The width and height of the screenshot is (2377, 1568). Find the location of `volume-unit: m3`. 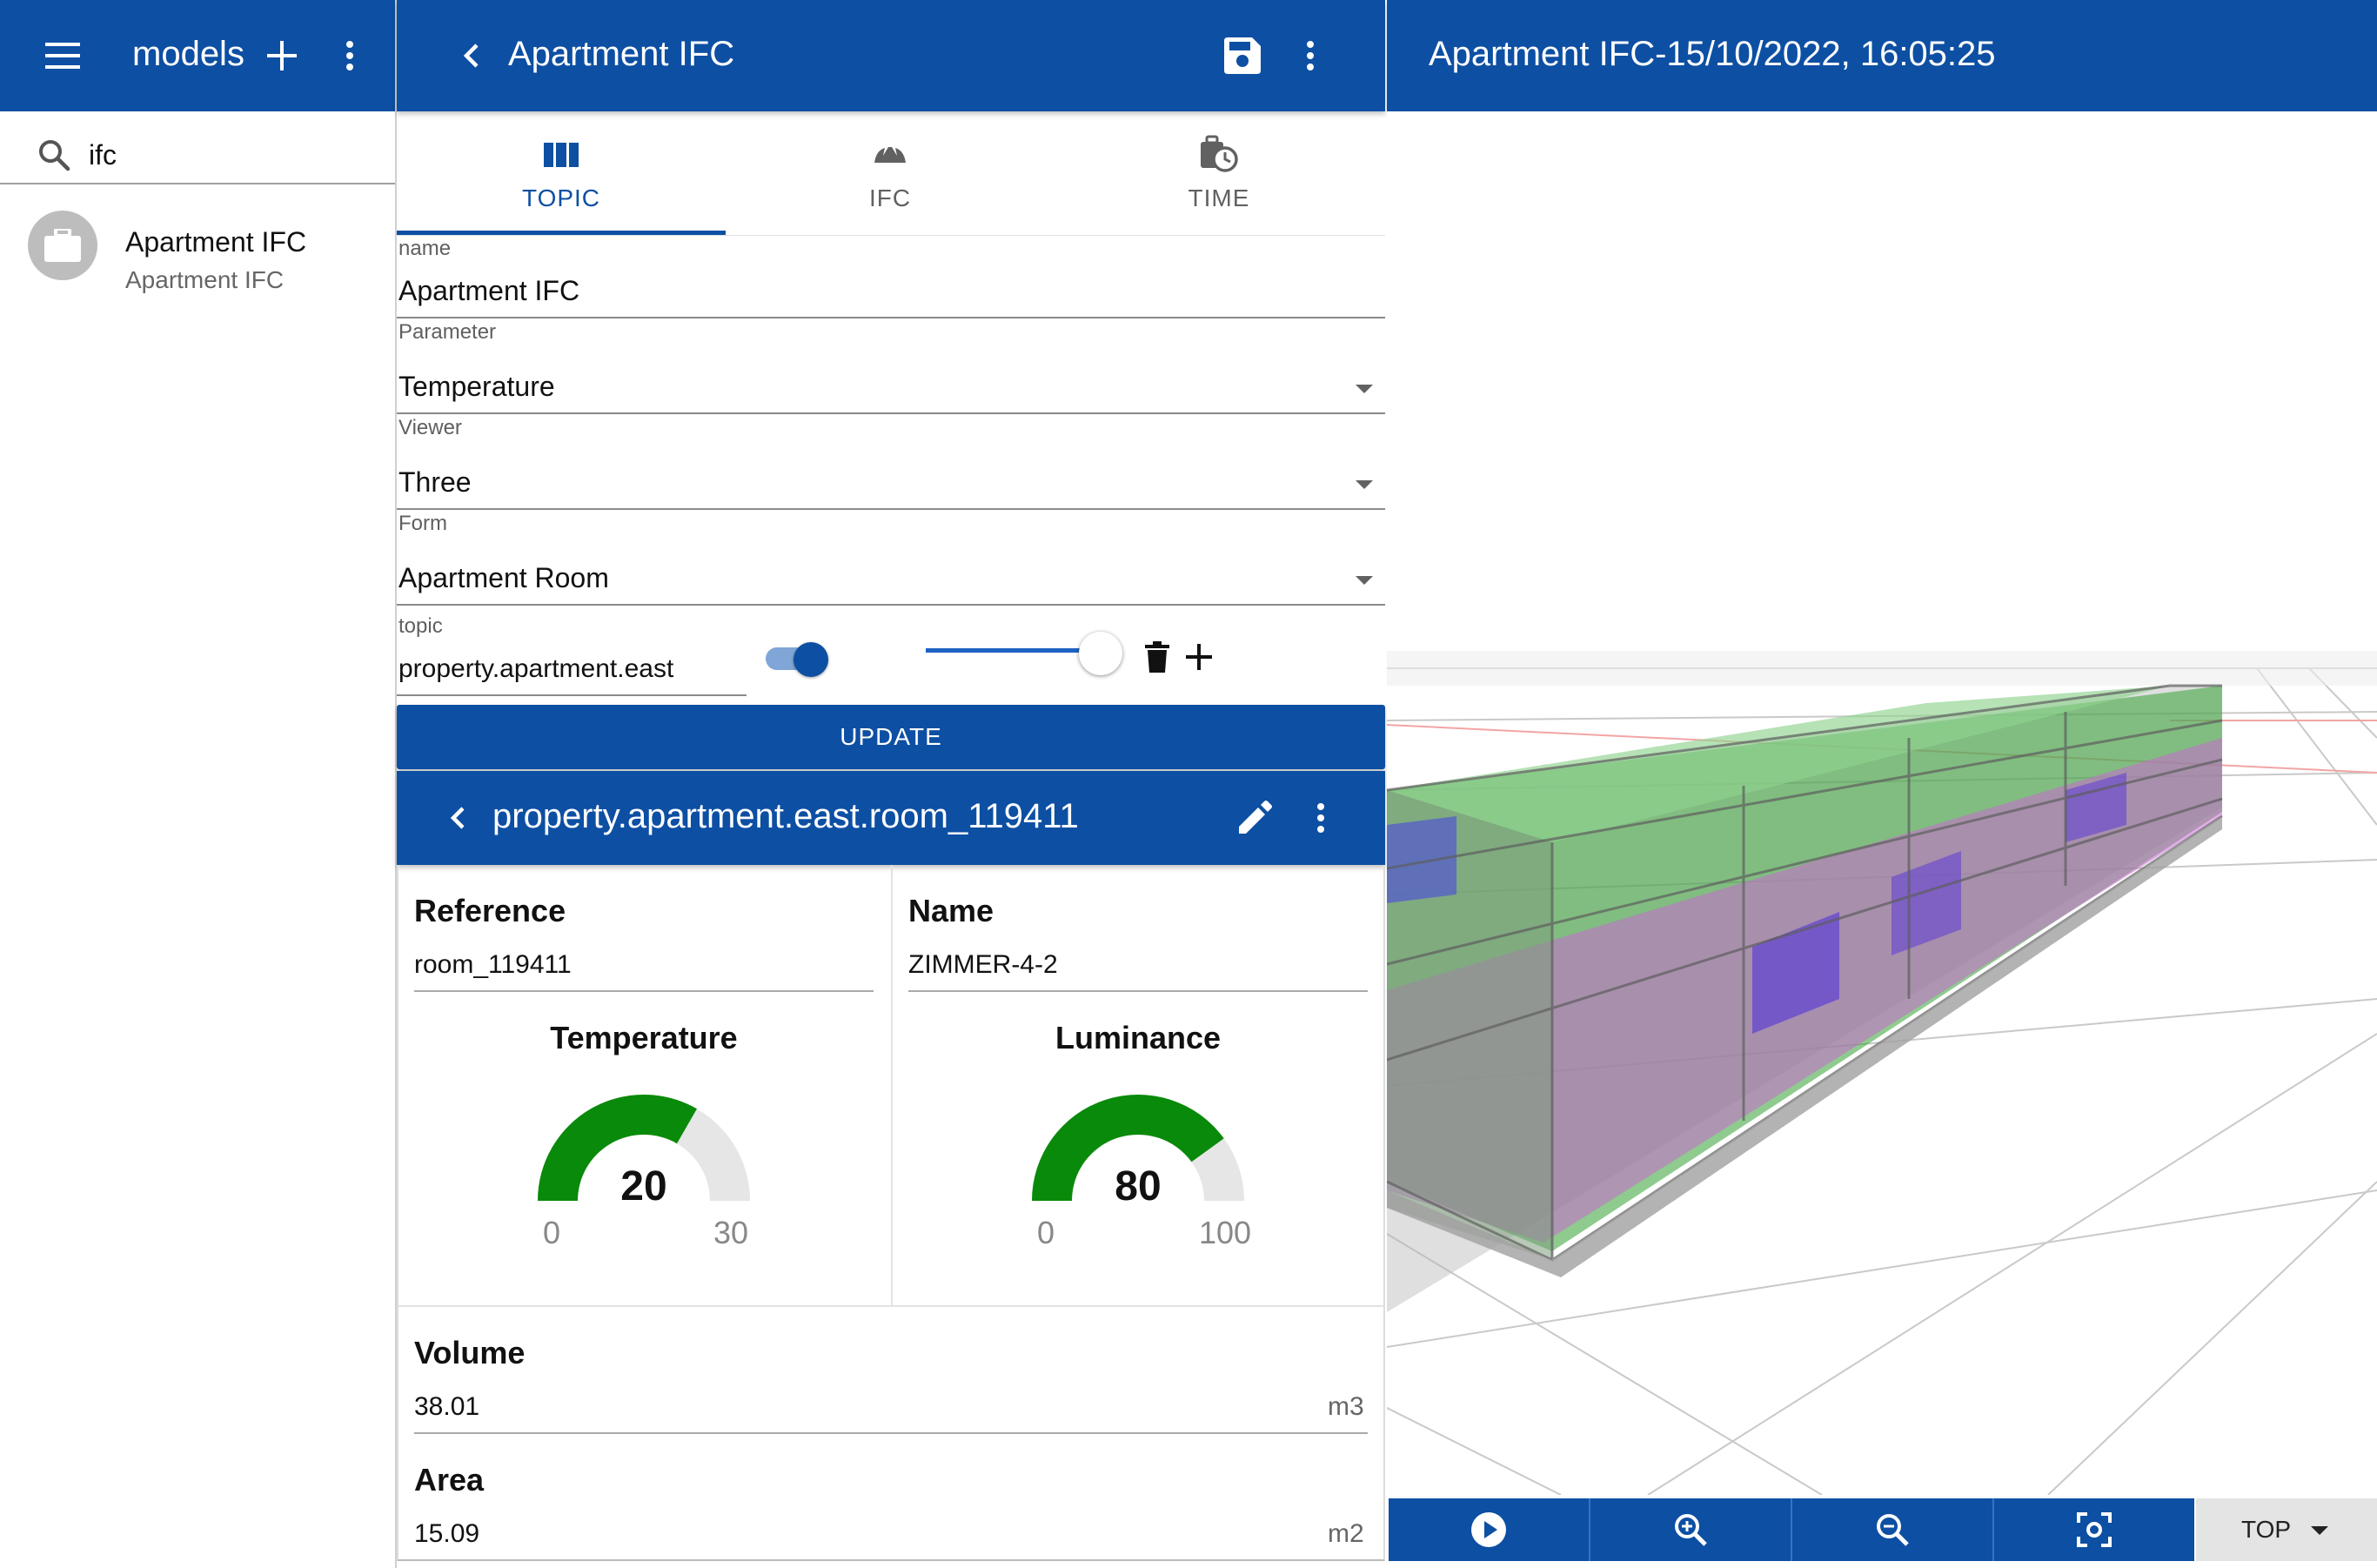

volume-unit: m3 is located at coordinates (1346, 1407).